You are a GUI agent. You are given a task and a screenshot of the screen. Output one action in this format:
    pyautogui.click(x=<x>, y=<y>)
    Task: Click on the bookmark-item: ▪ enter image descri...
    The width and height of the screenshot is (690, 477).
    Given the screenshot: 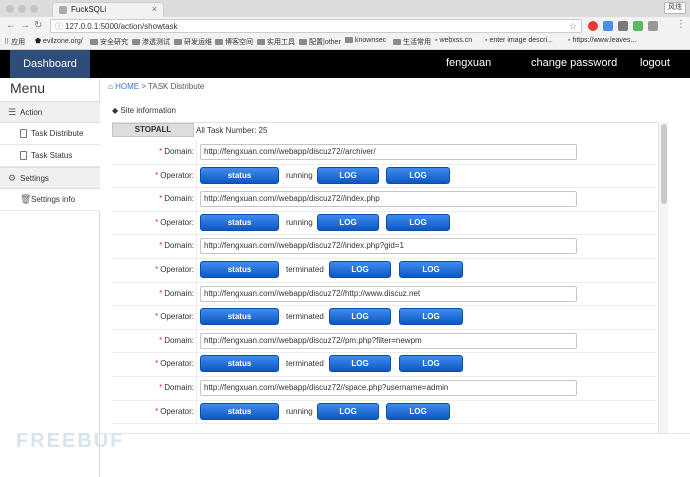 What is the action you would take?
    pyautogui.click(x=519, y=40)
    